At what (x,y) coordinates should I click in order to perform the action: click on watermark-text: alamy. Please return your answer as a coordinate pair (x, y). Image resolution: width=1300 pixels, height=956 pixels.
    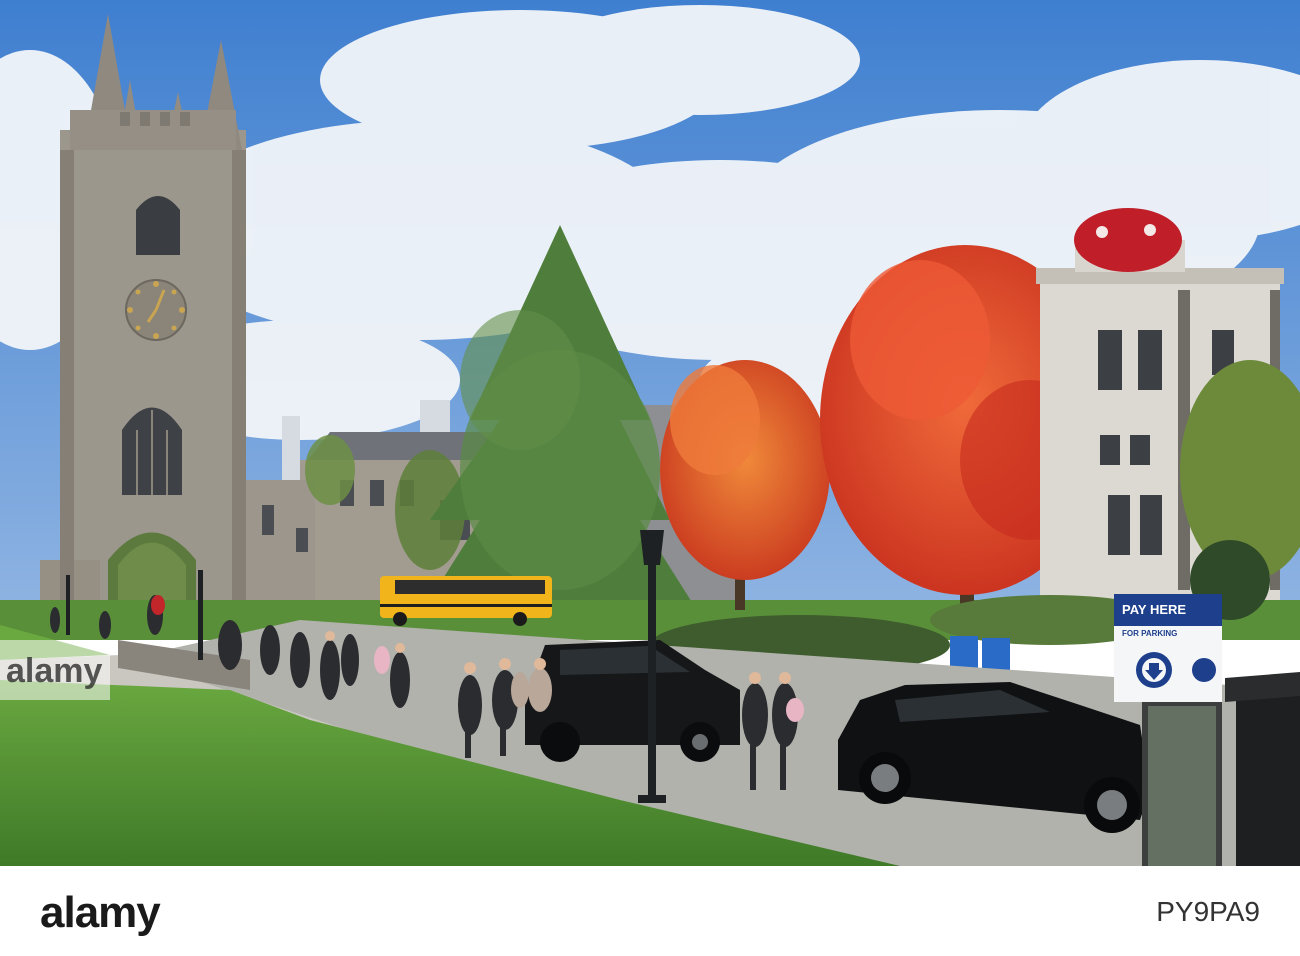
    Looking at the image, I should click on (54, 671).